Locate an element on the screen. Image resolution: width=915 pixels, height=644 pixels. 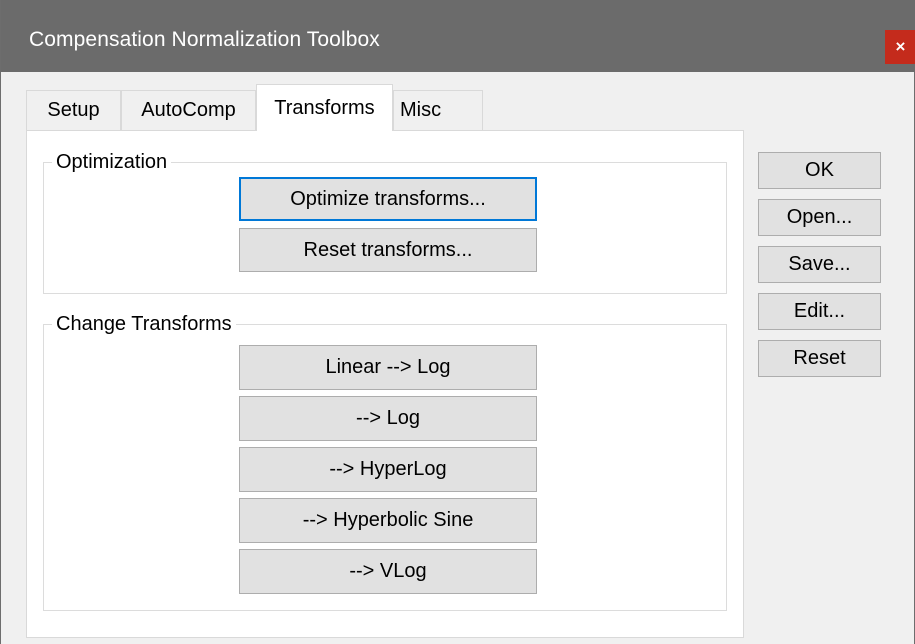
button-label: --> VLog is located at coordinates (388, 571).